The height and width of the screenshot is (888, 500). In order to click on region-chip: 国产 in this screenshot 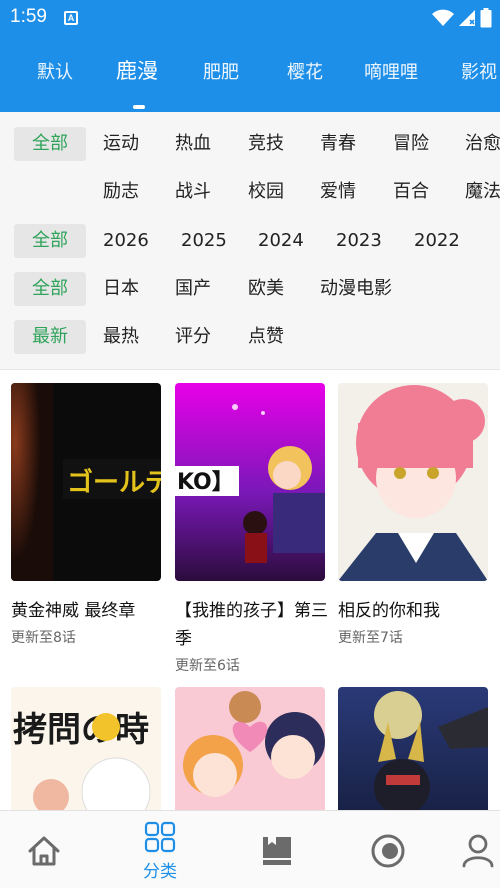, I will do `click(193, 289)`.